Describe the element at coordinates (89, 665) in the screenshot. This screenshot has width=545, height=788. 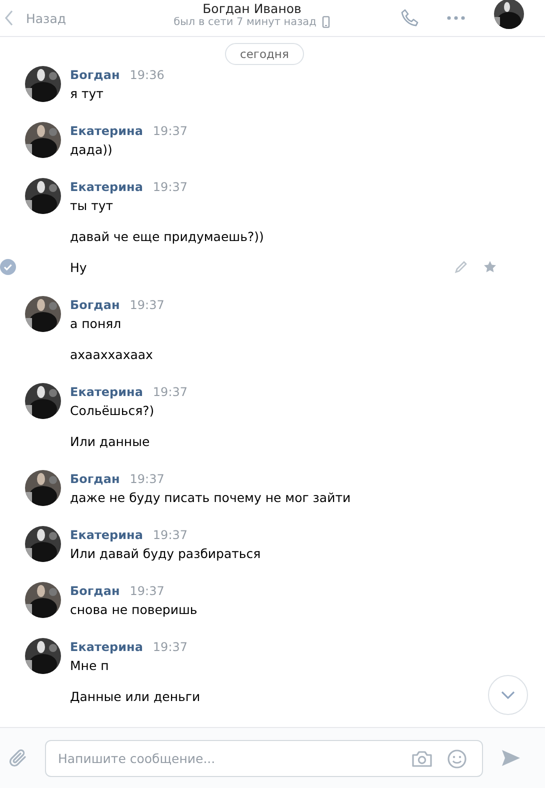
I see `message-text: Мне п` at that location.